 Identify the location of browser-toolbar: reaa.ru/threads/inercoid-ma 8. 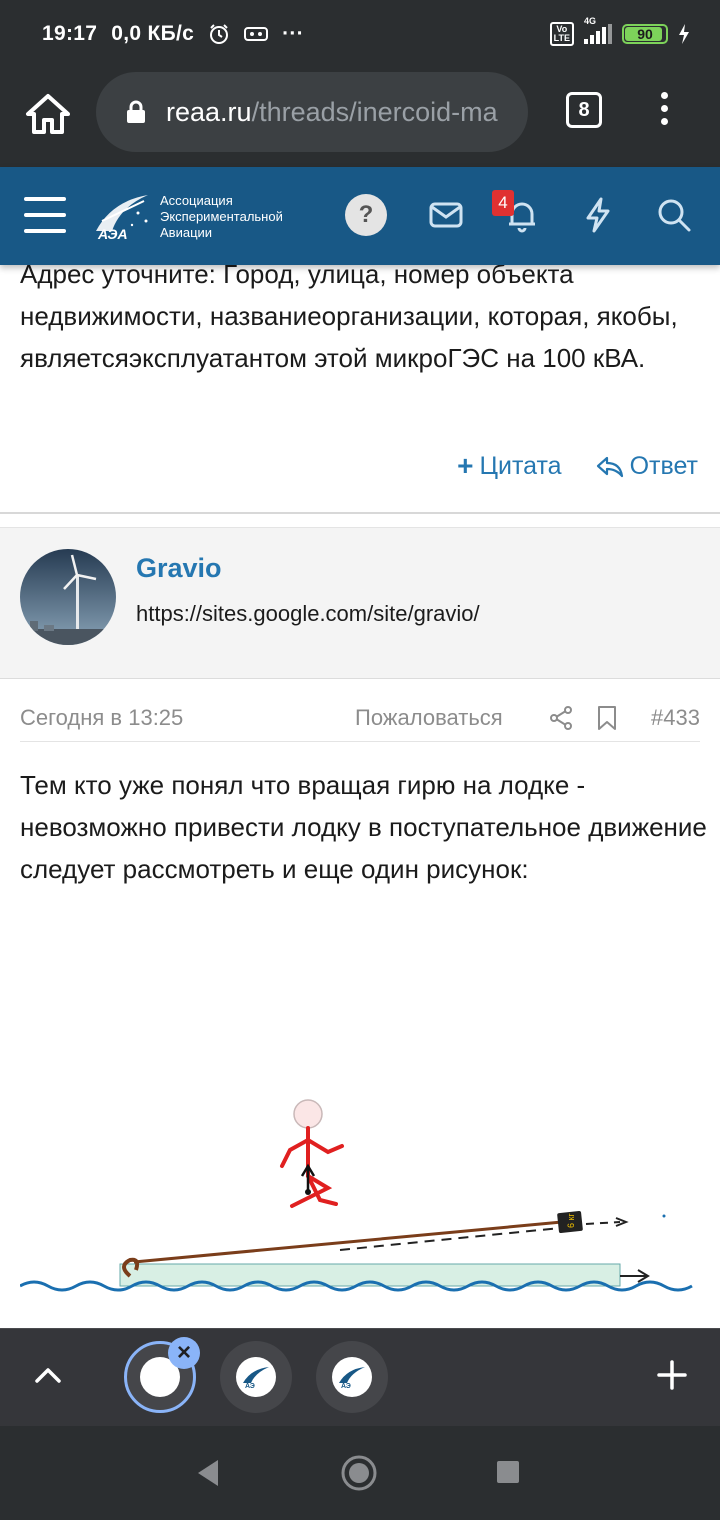
(360, 118).